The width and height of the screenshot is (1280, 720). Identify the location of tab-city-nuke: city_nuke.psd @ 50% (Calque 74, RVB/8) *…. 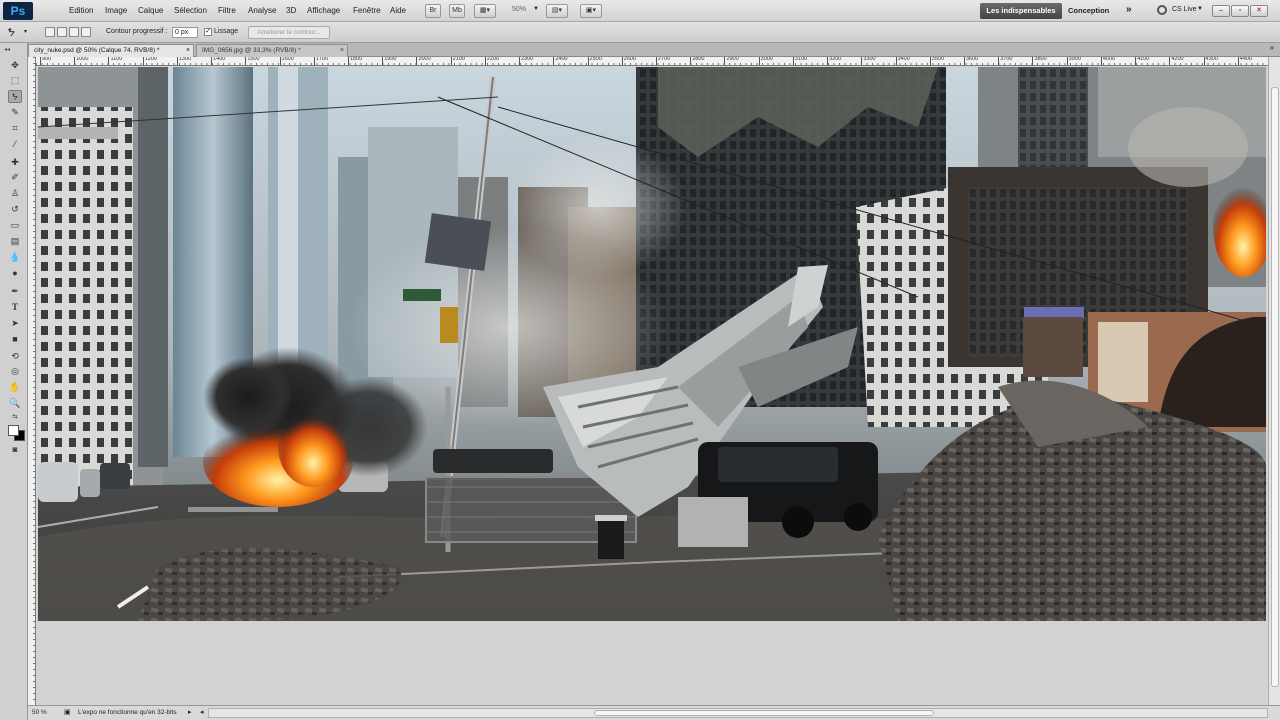
(111, 50).